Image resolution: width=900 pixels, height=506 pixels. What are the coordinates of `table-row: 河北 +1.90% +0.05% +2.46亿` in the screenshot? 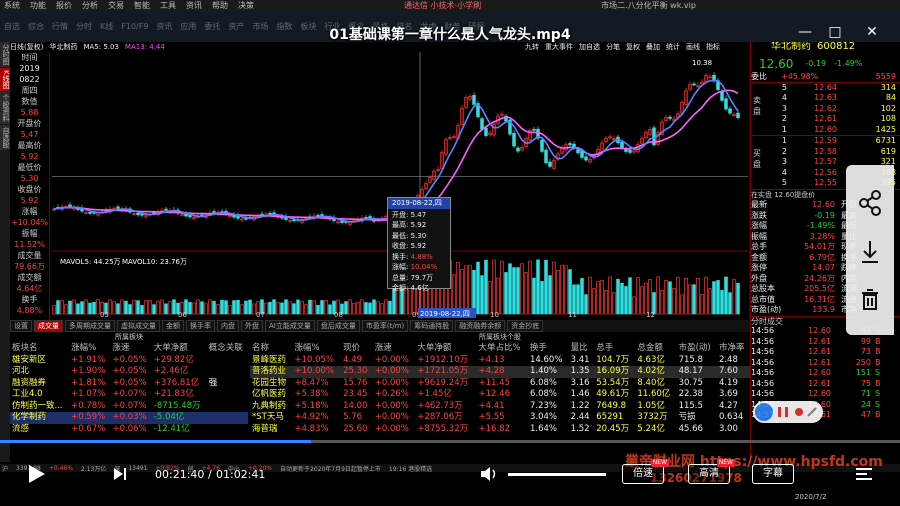 It's located at (129, 372).